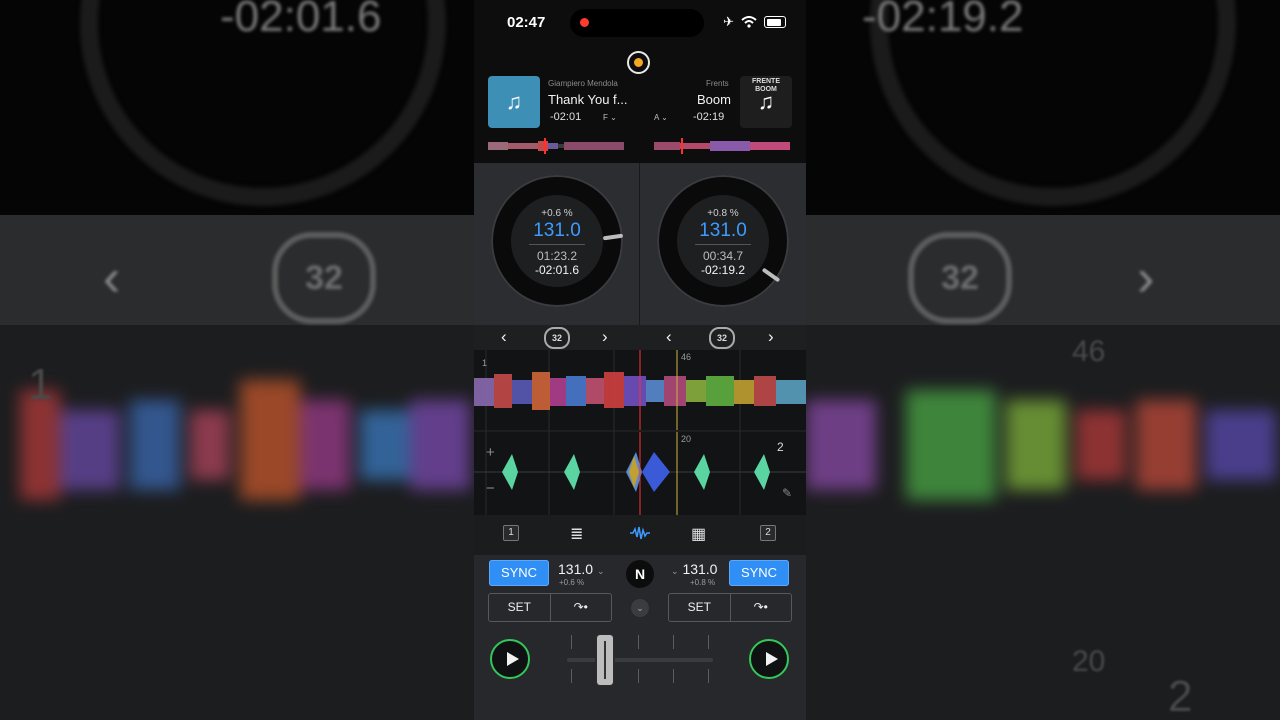 The height and width of the screenshot is (720, 1280). Describe the element at coordinates (504, 337) in the screenshot. I see `loop-left-prev-chevron-left-icon: ‹` at that location.